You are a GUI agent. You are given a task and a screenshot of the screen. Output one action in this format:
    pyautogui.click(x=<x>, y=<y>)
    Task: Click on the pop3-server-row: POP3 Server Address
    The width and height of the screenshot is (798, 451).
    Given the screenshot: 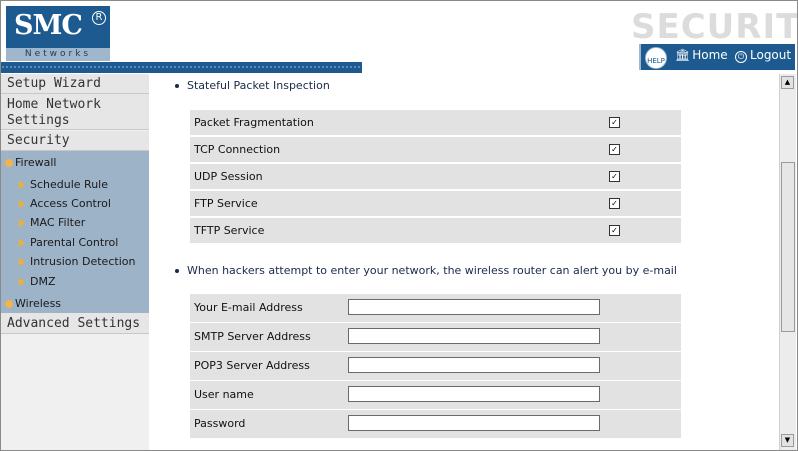 What is the action you would take?
    pyautogui.click(x=435, y=366)
    